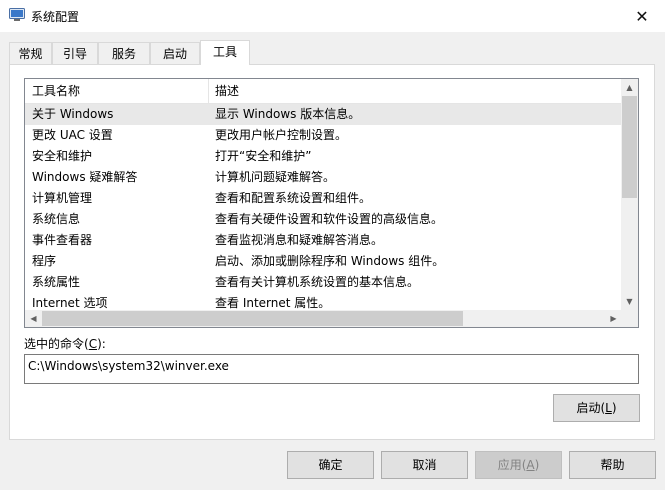  I want to click on scrollbar-corner, so click(629, 318).